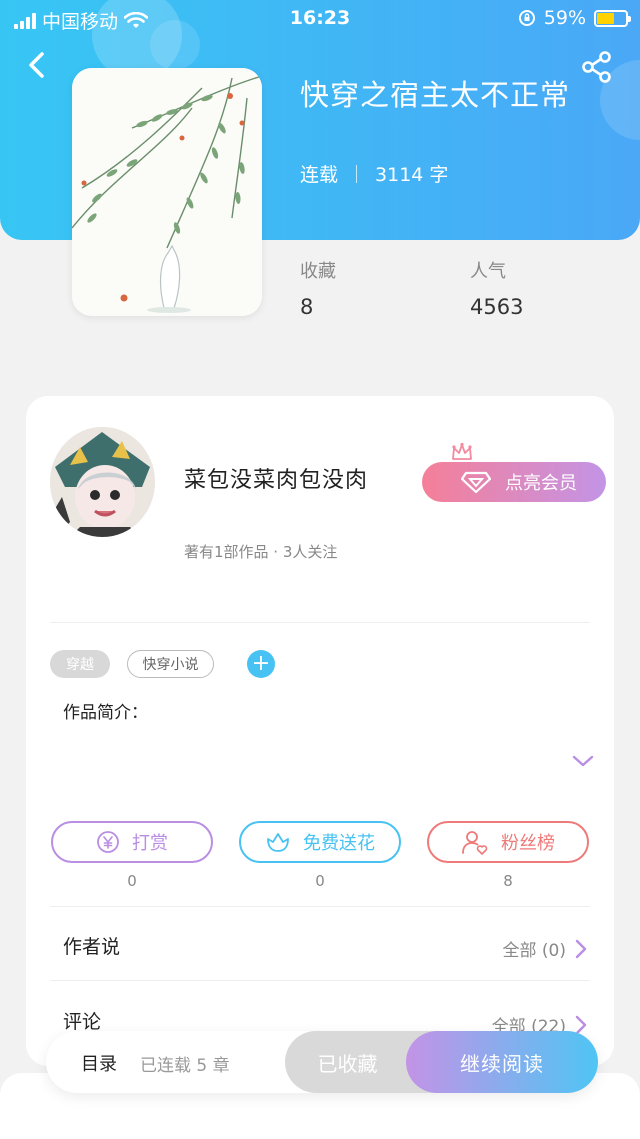  I want to click on author-name: 菜包没菜肉包没肉, so click(276, 478).